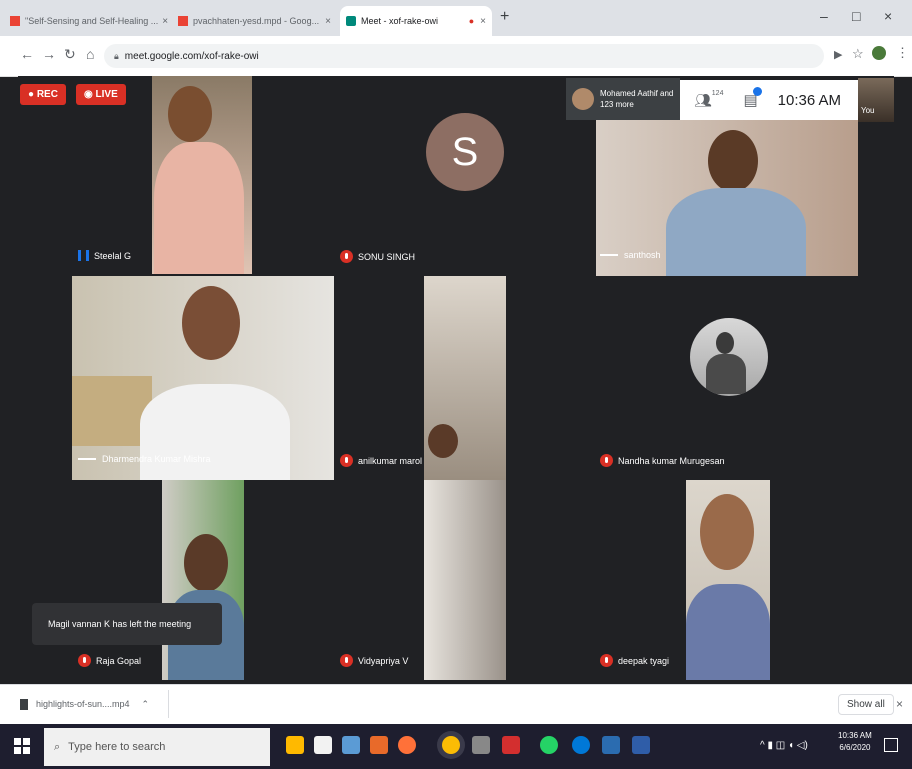 Image resolution: width=912 pixels, height=769 pixels. Describe the element at coordinates (855, 742) in the screenshot. I see `taskbar-clock: 10:36 AM 6/6/2020` at that location.